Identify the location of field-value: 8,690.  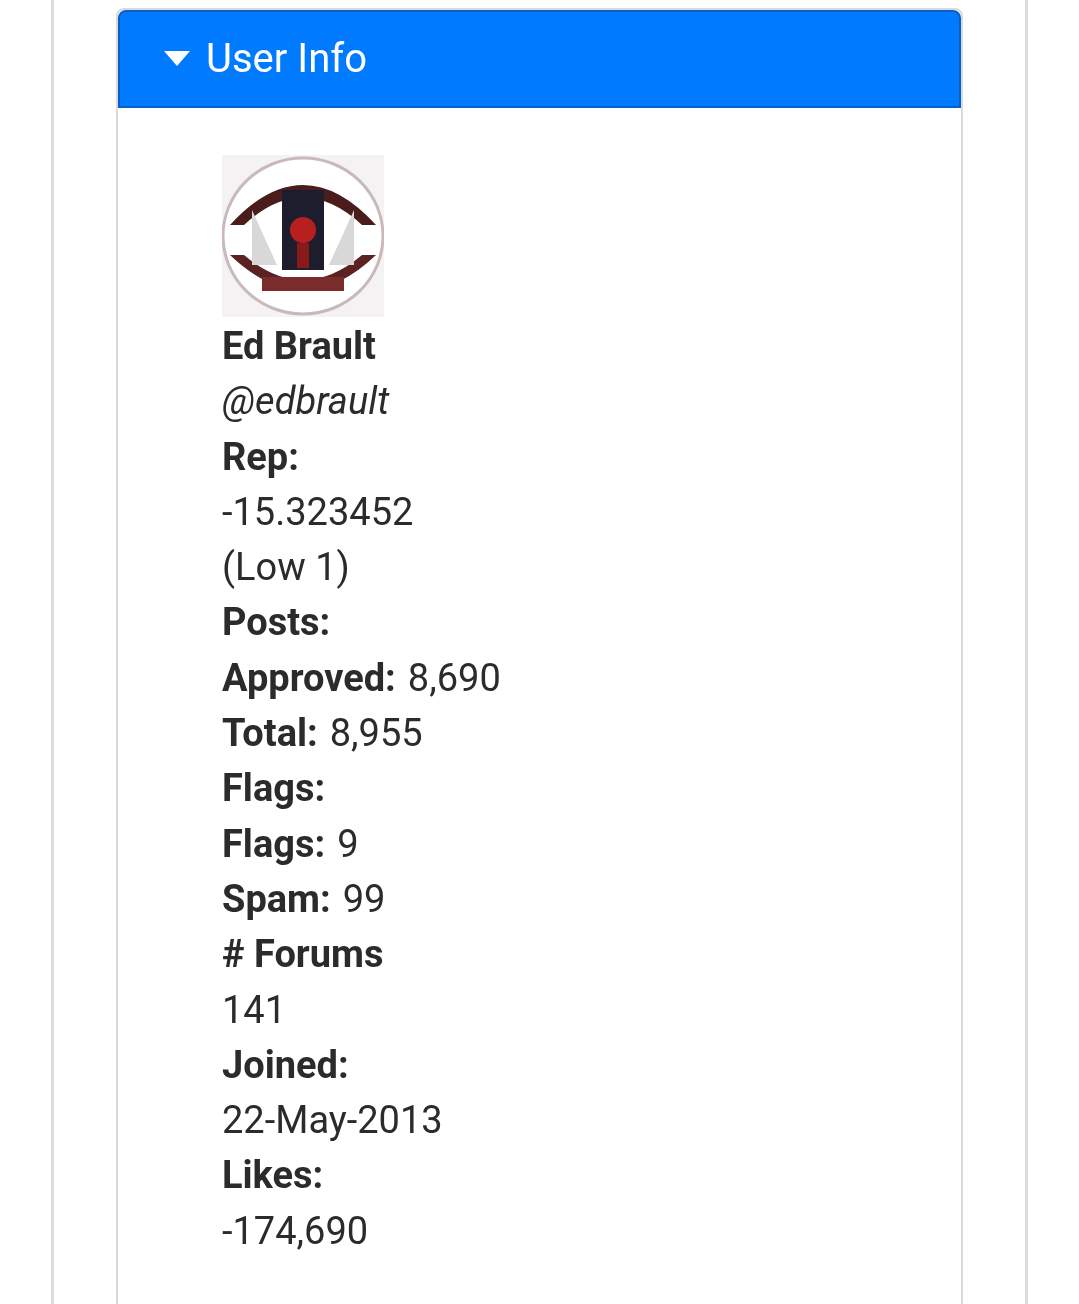
(454, 678).